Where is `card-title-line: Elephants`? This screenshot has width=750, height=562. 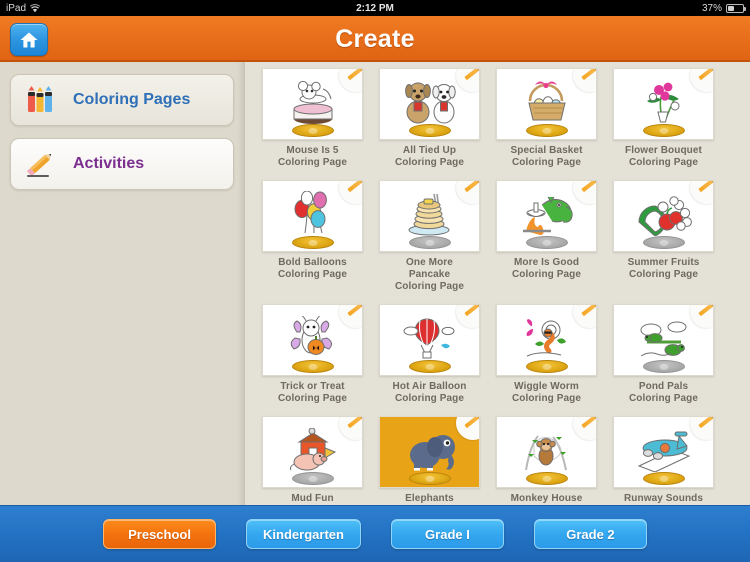 card-title-line: Elephants is located at coordinates (429, 498).